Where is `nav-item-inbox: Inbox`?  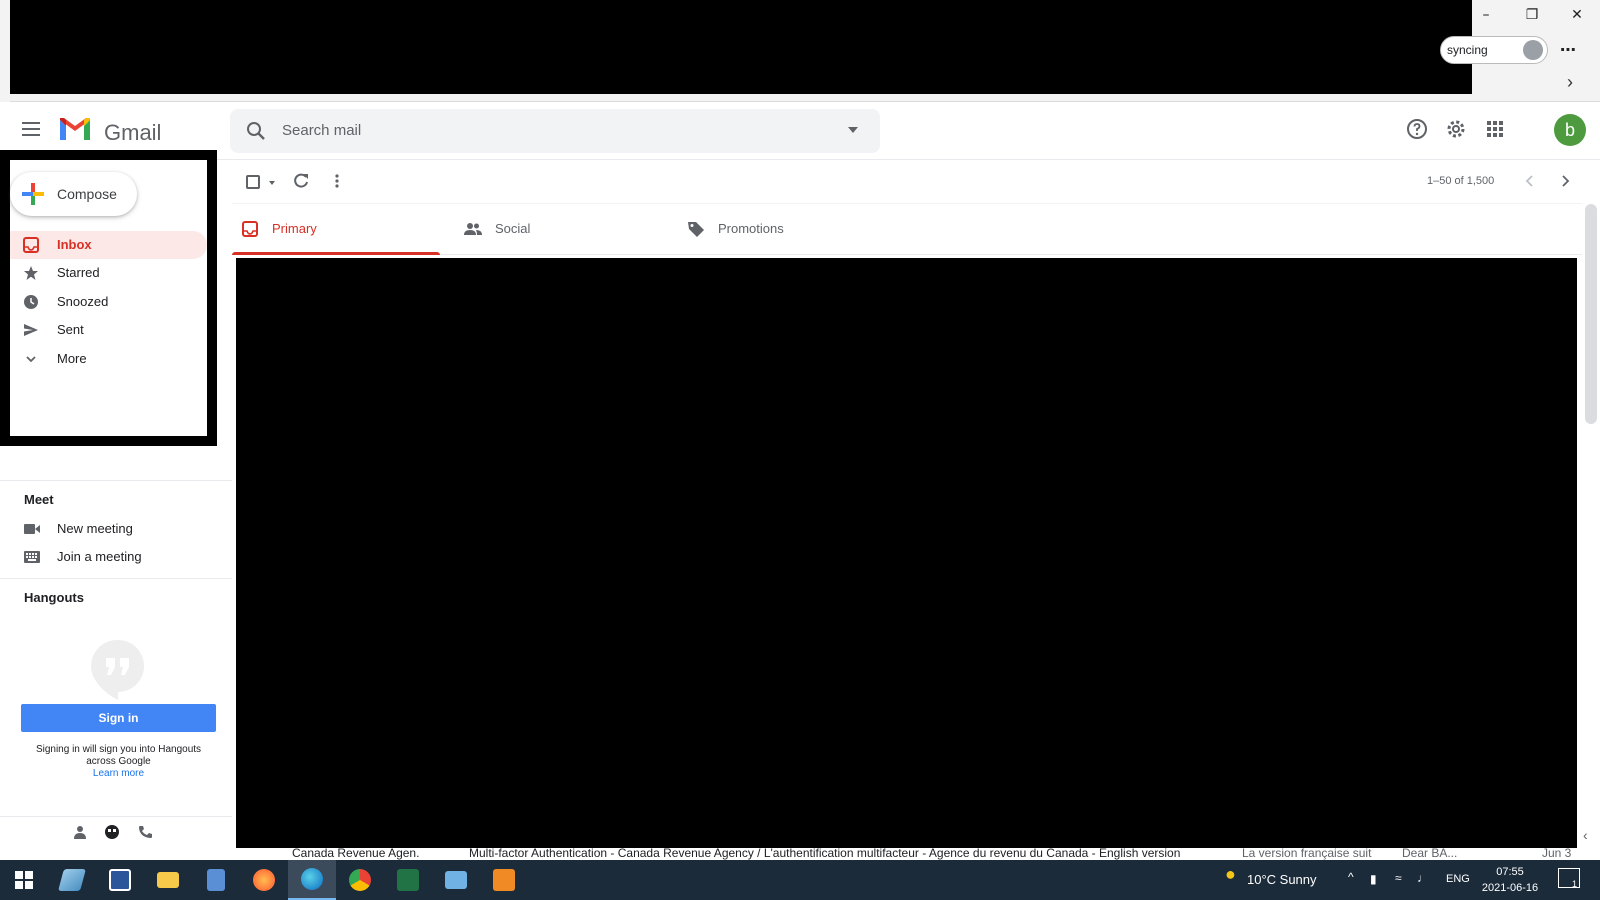 nav-item-inbox: Inbox is located at coordinates (108, 245).